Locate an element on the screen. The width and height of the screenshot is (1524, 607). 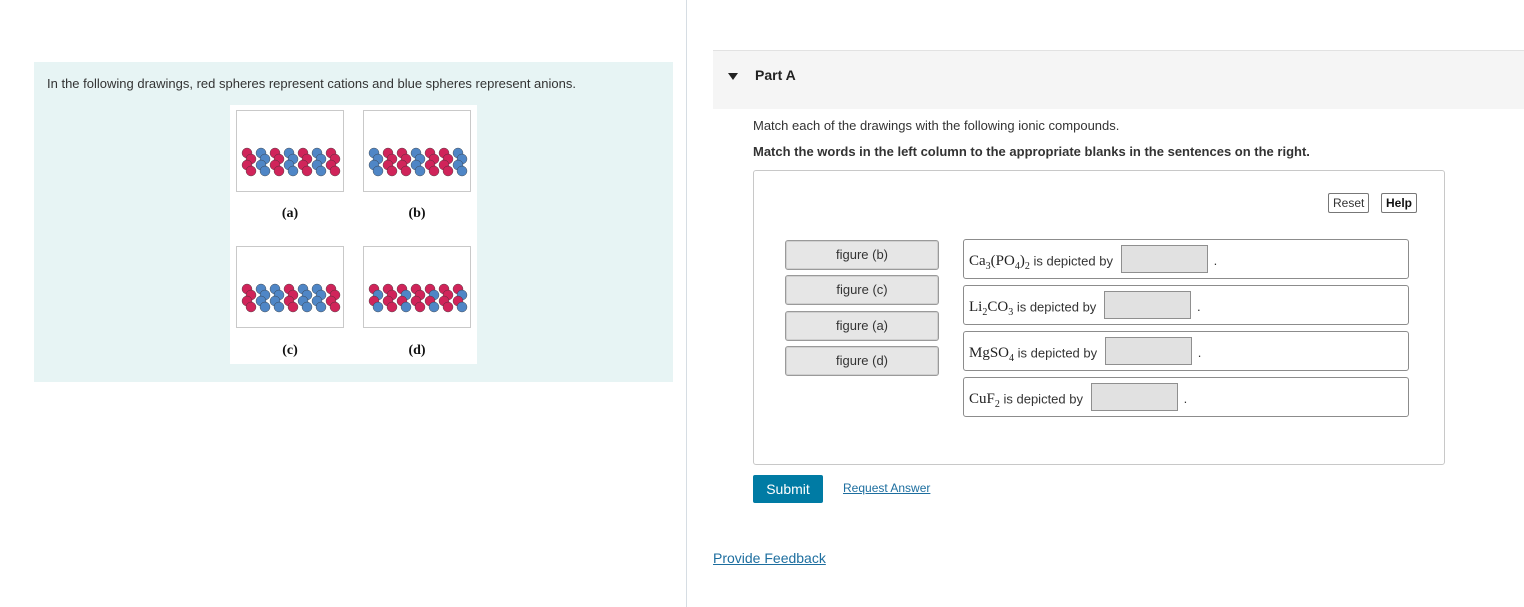
choice-figure-c: figure (c) is located at coordinates (862, 290).